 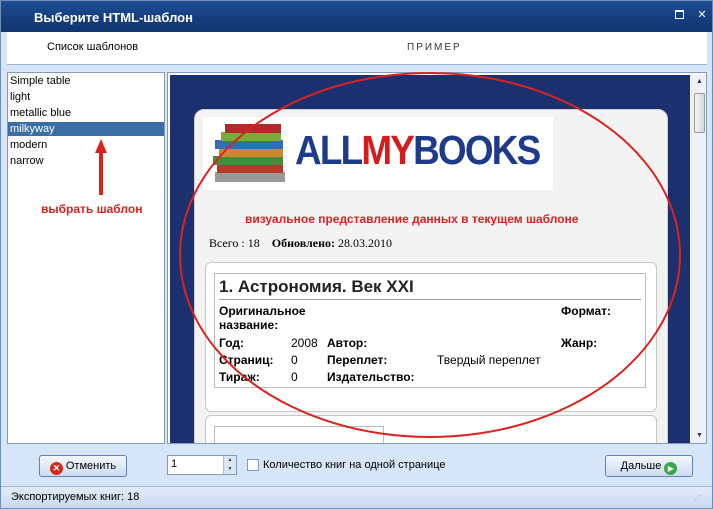 I want to click on close-icon: ✕, so click(x=702, y=15).